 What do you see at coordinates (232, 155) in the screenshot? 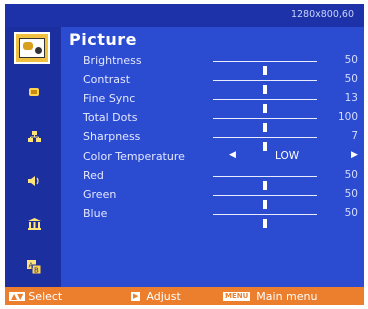
I see `arrow-left-icon: ◀` at bounding box center [232, 155].